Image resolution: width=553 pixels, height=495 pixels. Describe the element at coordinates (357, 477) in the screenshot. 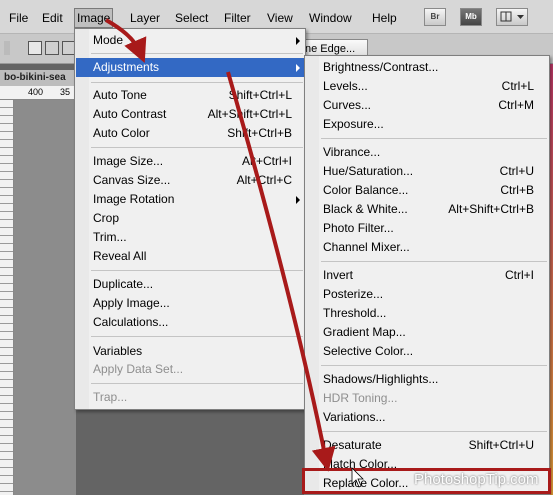

I see `mouse-cursor-icon` at that location.